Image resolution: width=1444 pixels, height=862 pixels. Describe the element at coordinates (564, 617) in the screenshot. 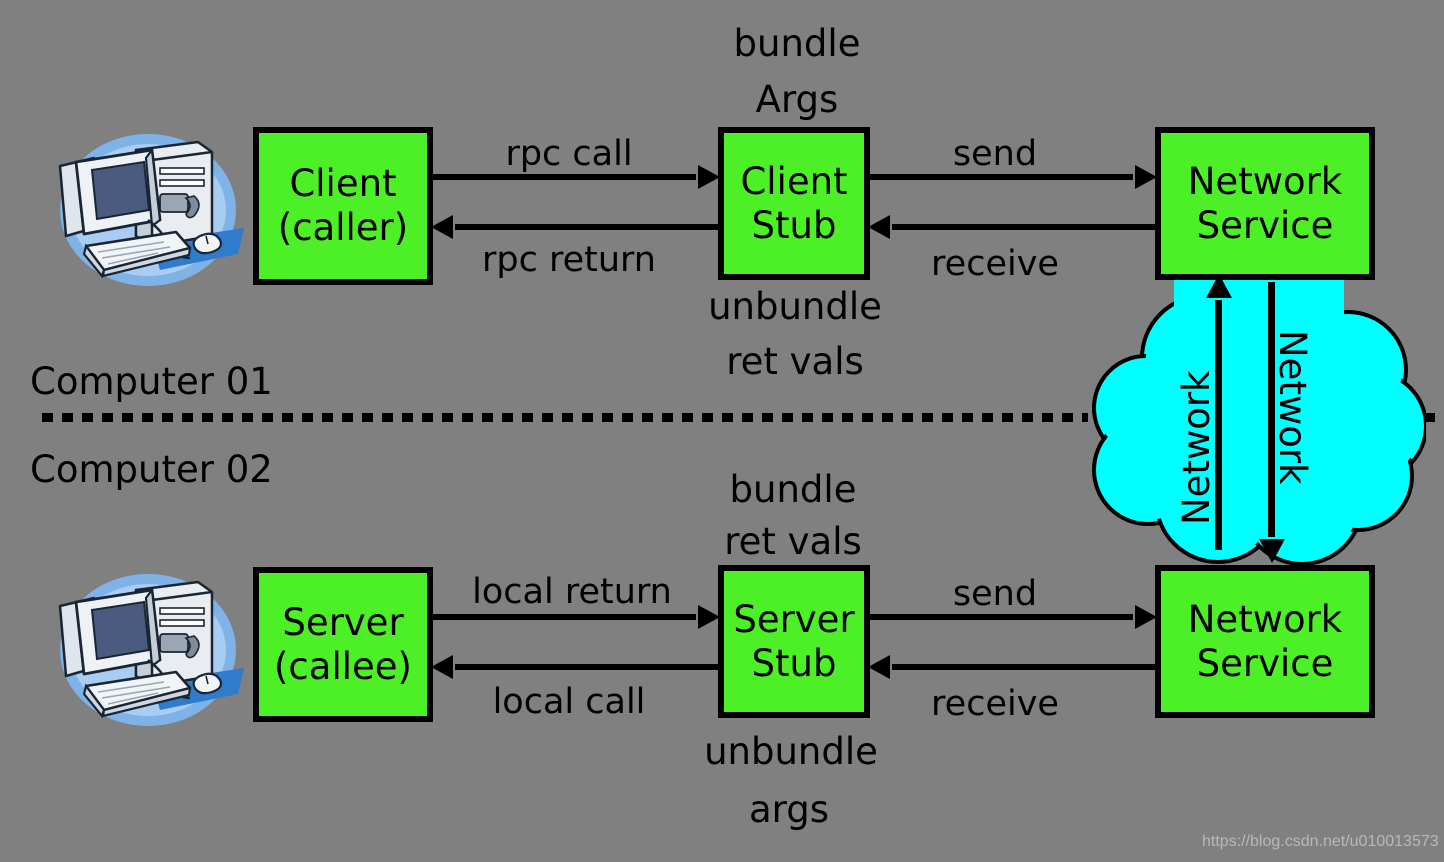

I see `arrow-local-return` at that location.